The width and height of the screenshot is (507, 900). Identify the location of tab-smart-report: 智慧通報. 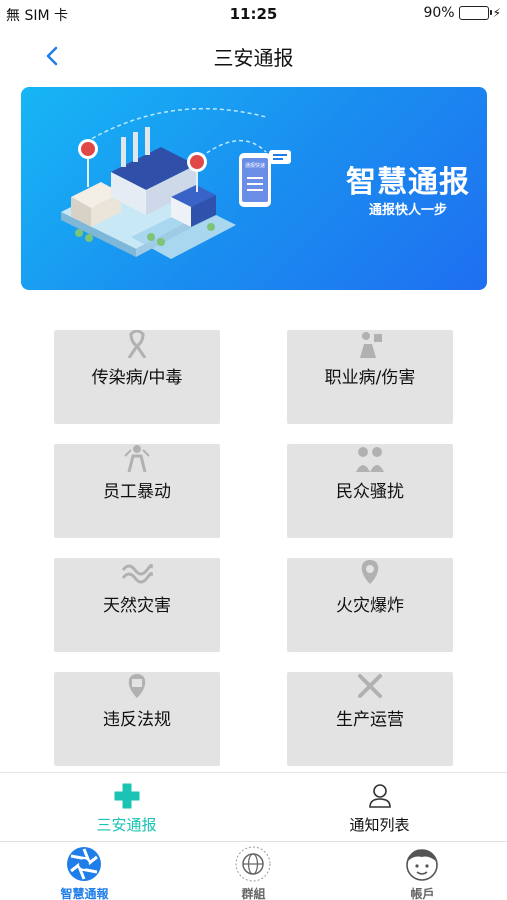
(84, 871).